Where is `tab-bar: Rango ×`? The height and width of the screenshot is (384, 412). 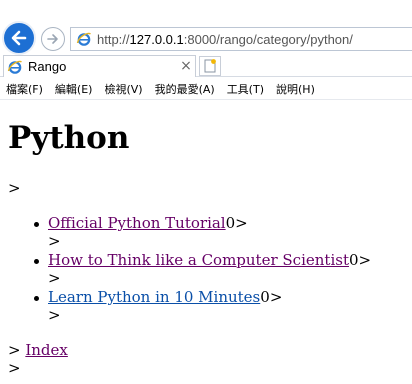 tab-bar: Rango × is located at coordinates (206, 66).